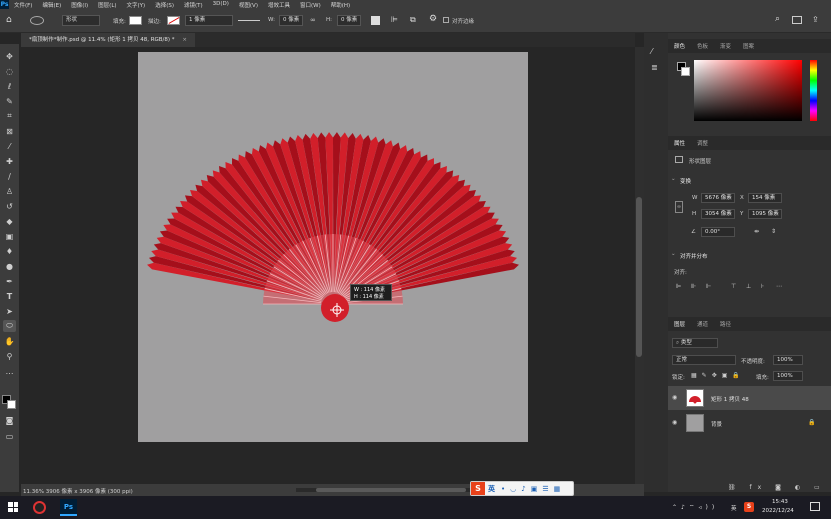 This screenshot has width=831, height=519. I want to click on link-dimensions-icon: ∞, so click(679, 207).